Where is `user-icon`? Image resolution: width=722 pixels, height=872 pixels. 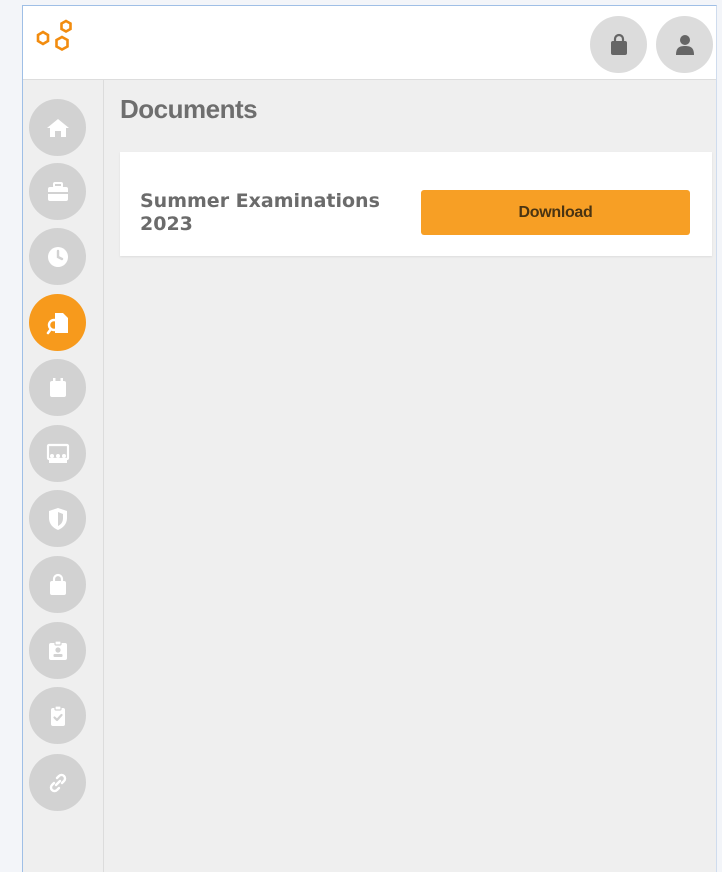 user-icon is located at coordinates (684, 44).